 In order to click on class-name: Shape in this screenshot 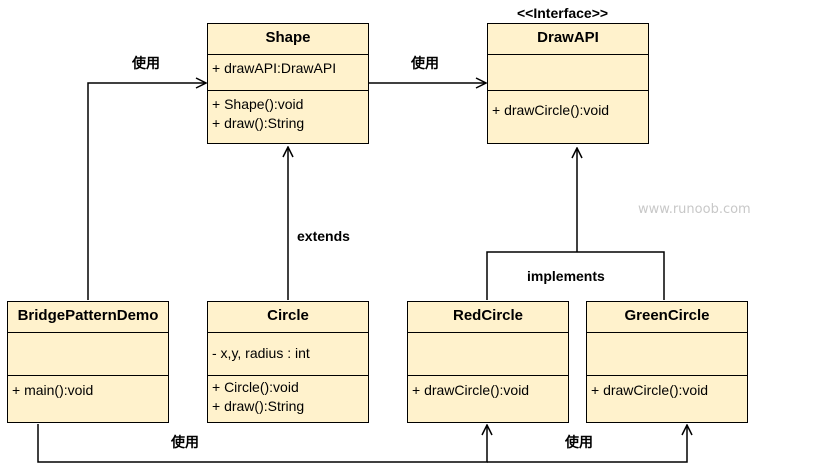, I will do `click(288, 37)`.